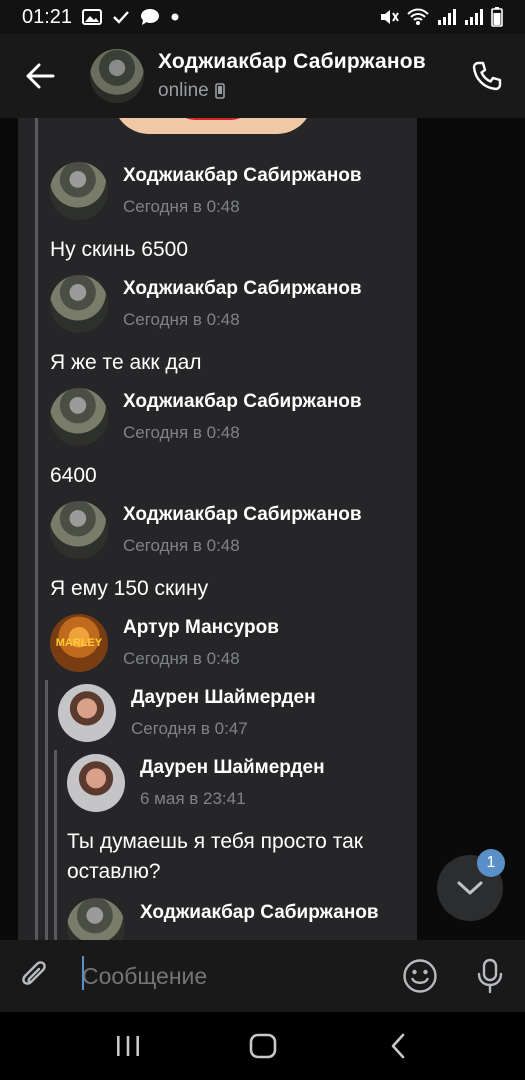  I want to click on image-icon, so click(92, 17).